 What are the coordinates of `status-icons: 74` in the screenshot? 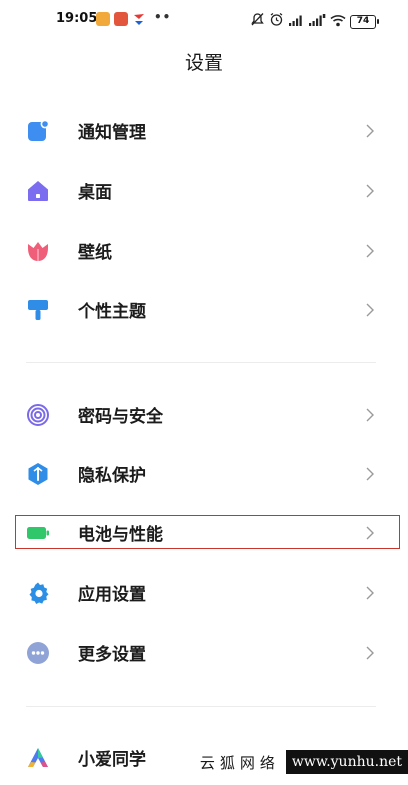 It's located at (314, 21).